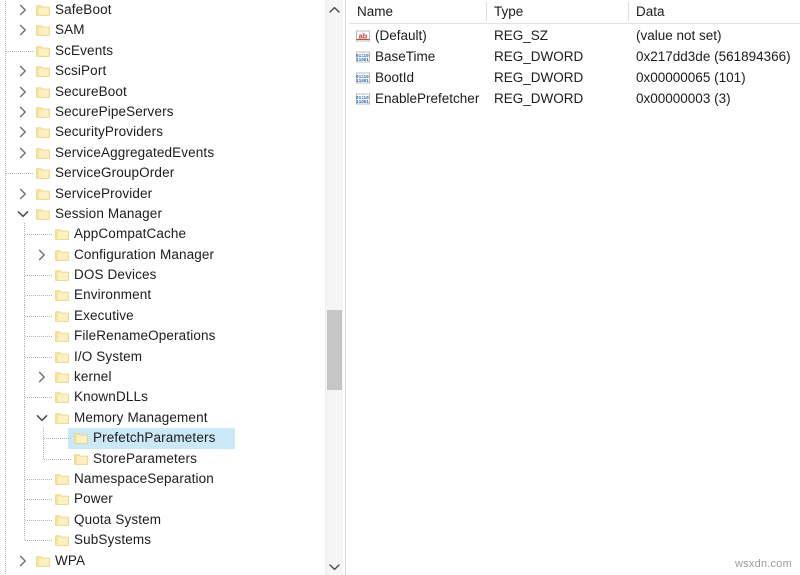 The height and width of the screenshot is (575, 800). What do you see at coordinates (713, 56) in the screenshot?
I see `value-data: 0x217dd3de (561894366)` at bounding box center [713, 56].